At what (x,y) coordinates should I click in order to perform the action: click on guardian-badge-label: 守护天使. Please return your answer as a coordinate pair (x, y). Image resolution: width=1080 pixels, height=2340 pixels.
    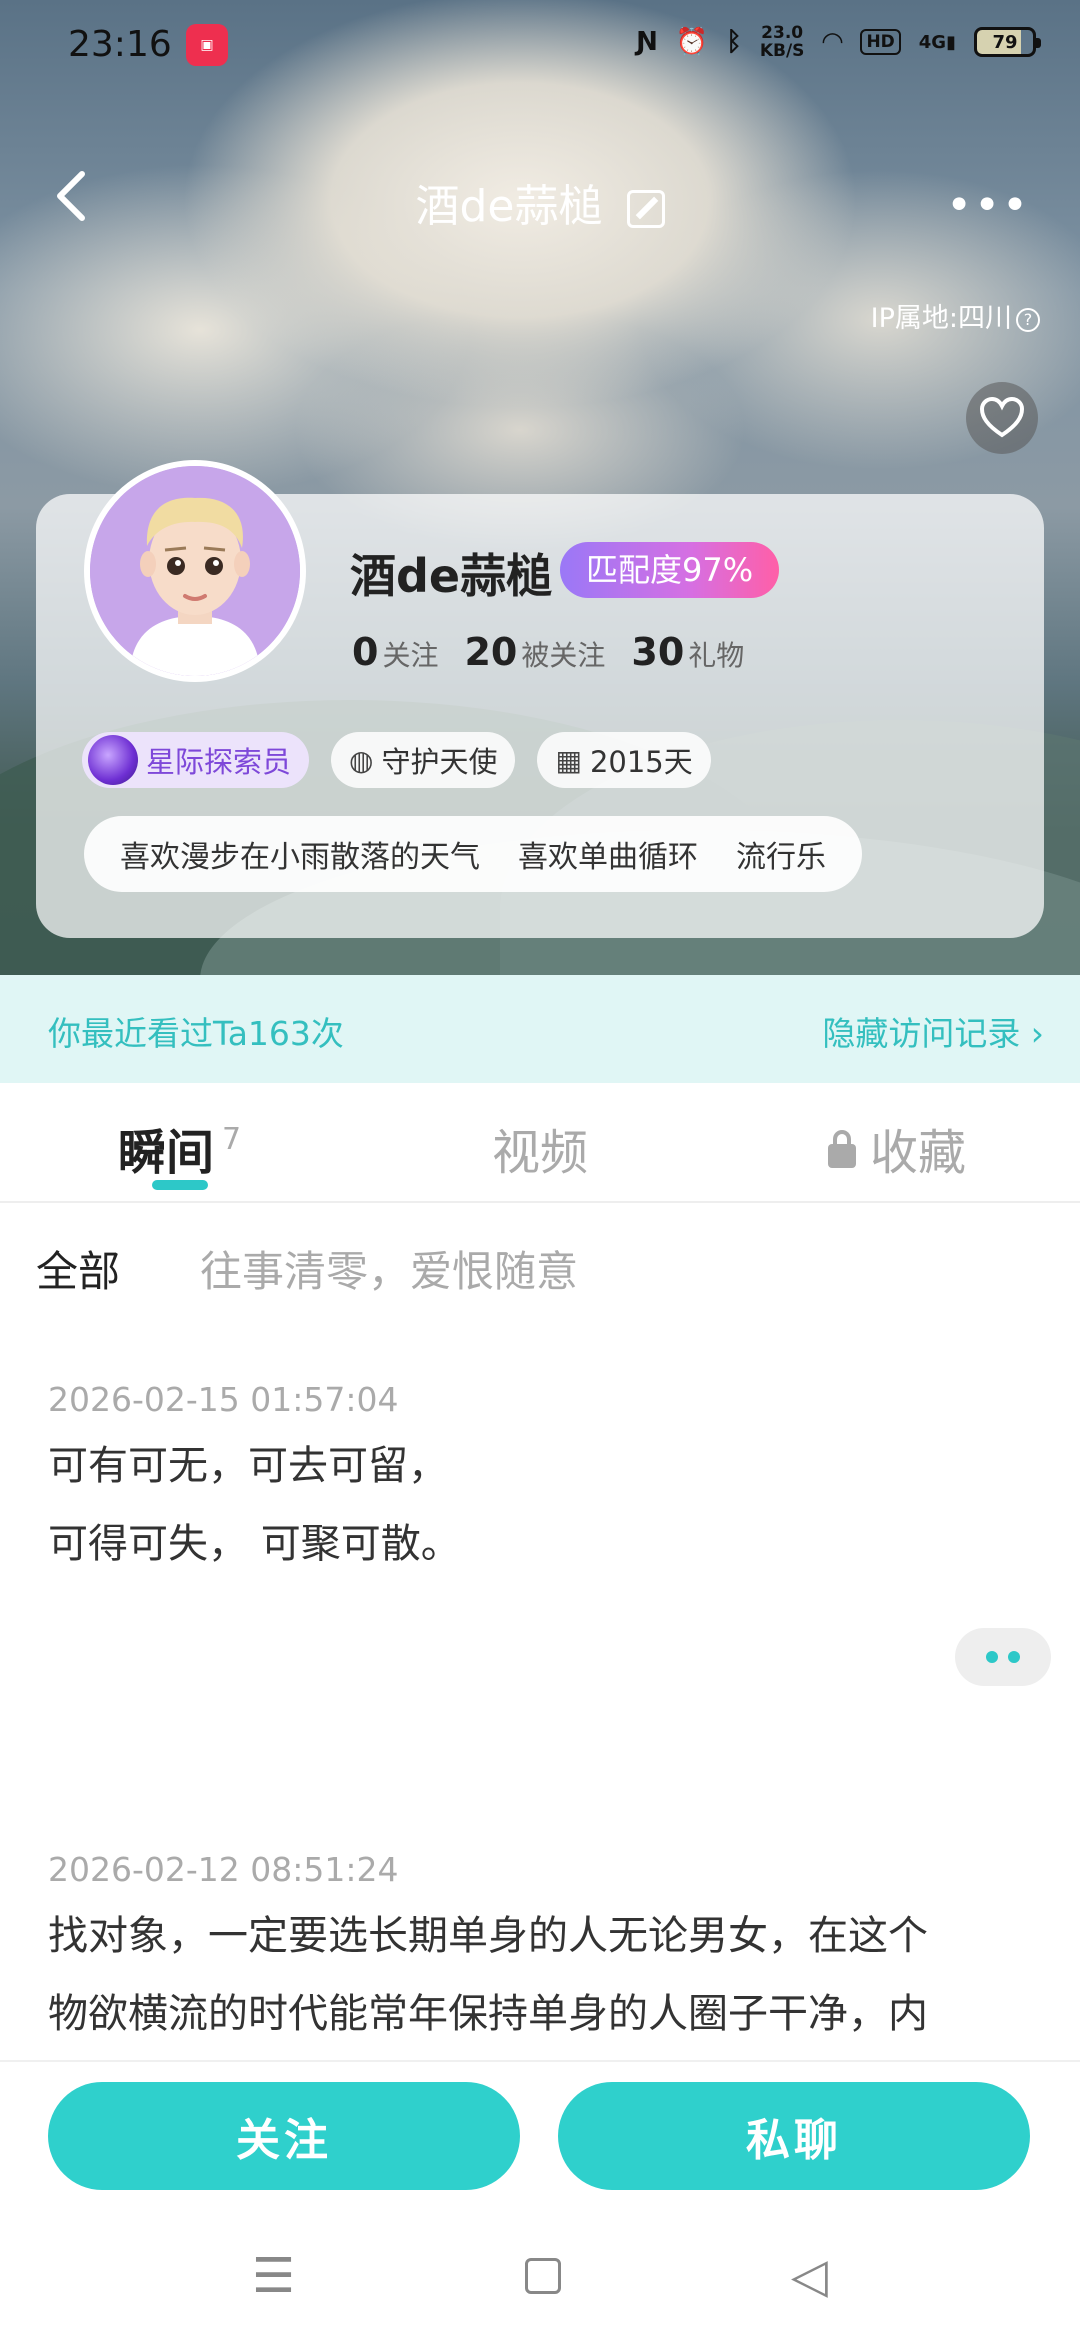
    Looking at the image, I should click on (439, 762).